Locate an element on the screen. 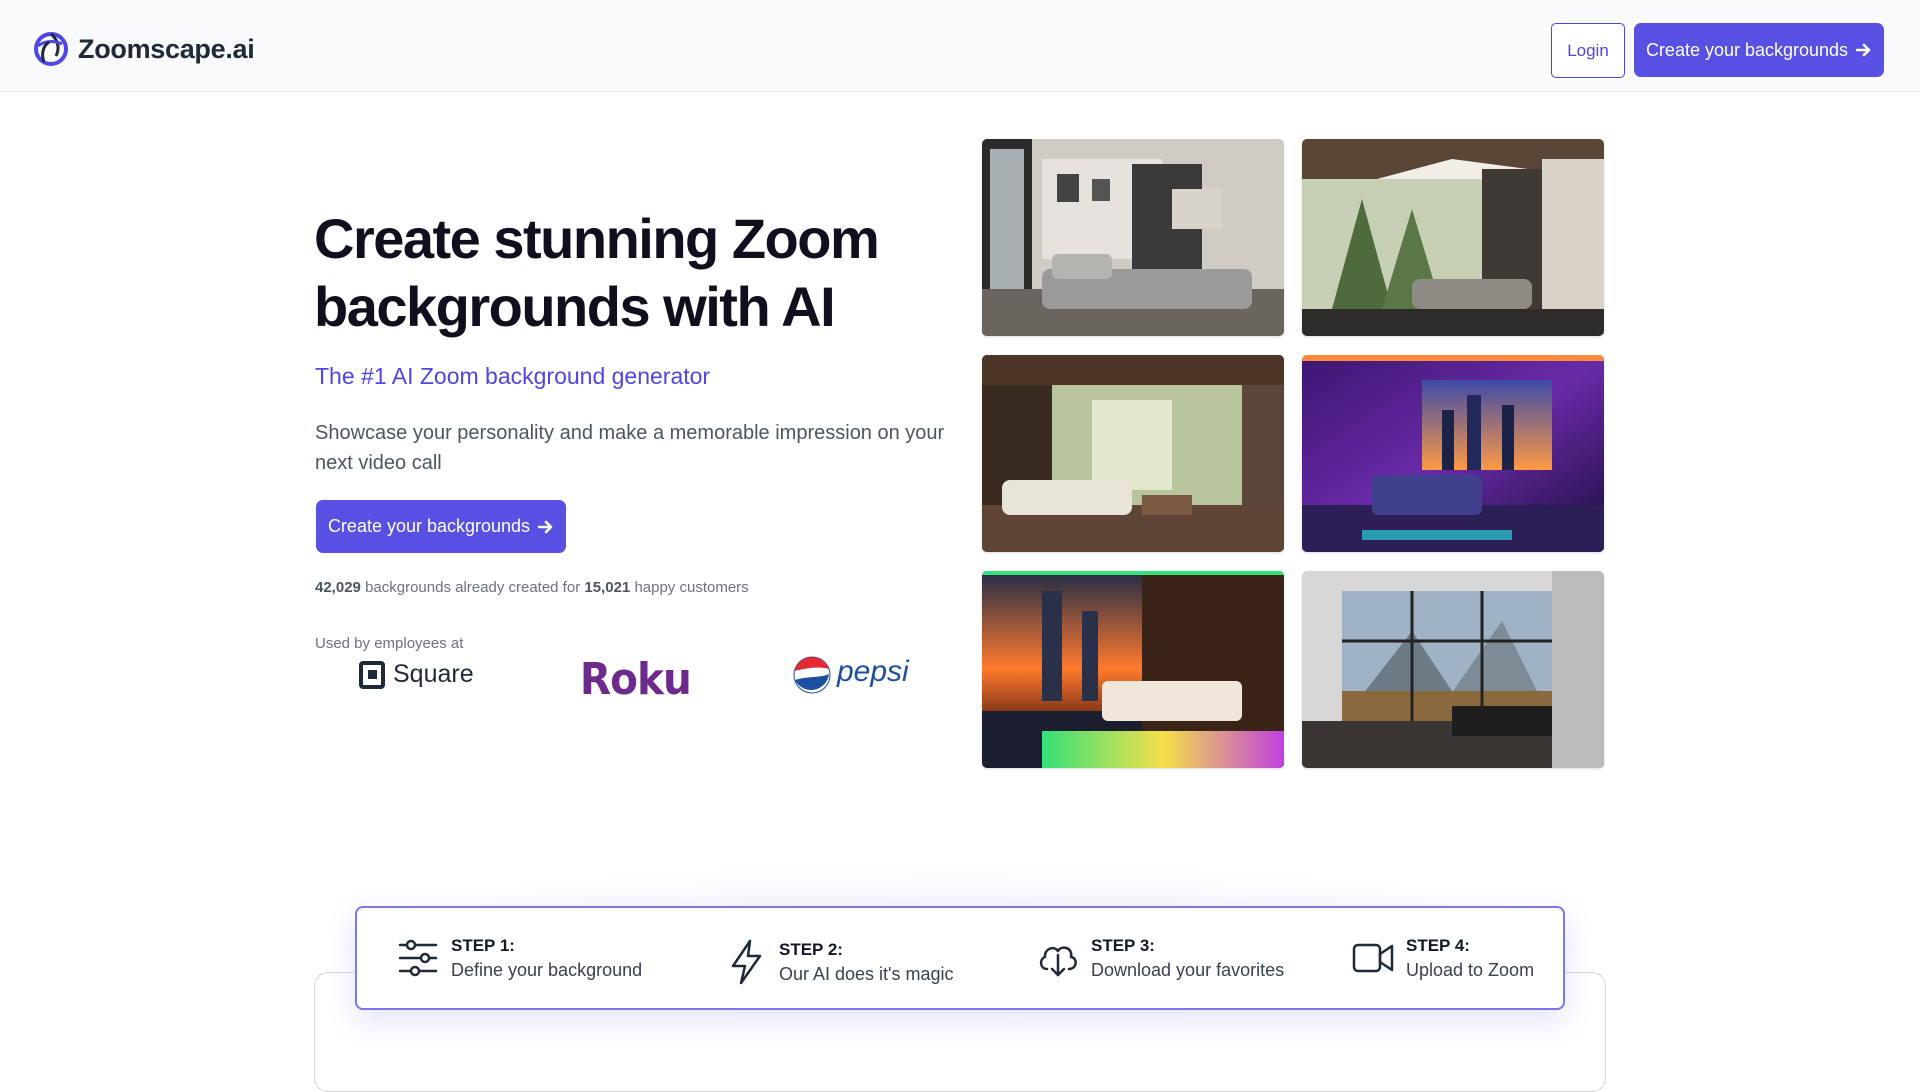 The image size is (1920, 1092). square-logo: Square is located at coordinates (416, 674).